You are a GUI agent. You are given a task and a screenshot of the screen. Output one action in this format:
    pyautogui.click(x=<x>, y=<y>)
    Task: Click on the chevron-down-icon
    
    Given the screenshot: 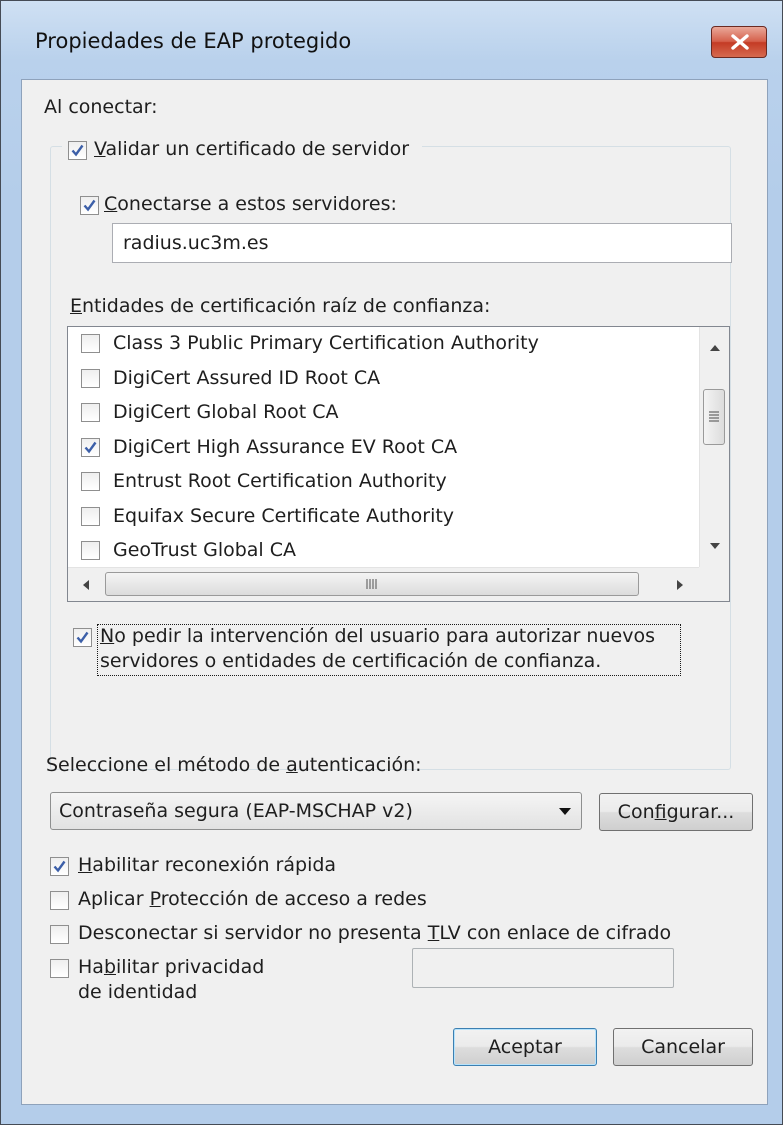 What is the action you would take?
    pyautogui.click(x=565, y=811)
    